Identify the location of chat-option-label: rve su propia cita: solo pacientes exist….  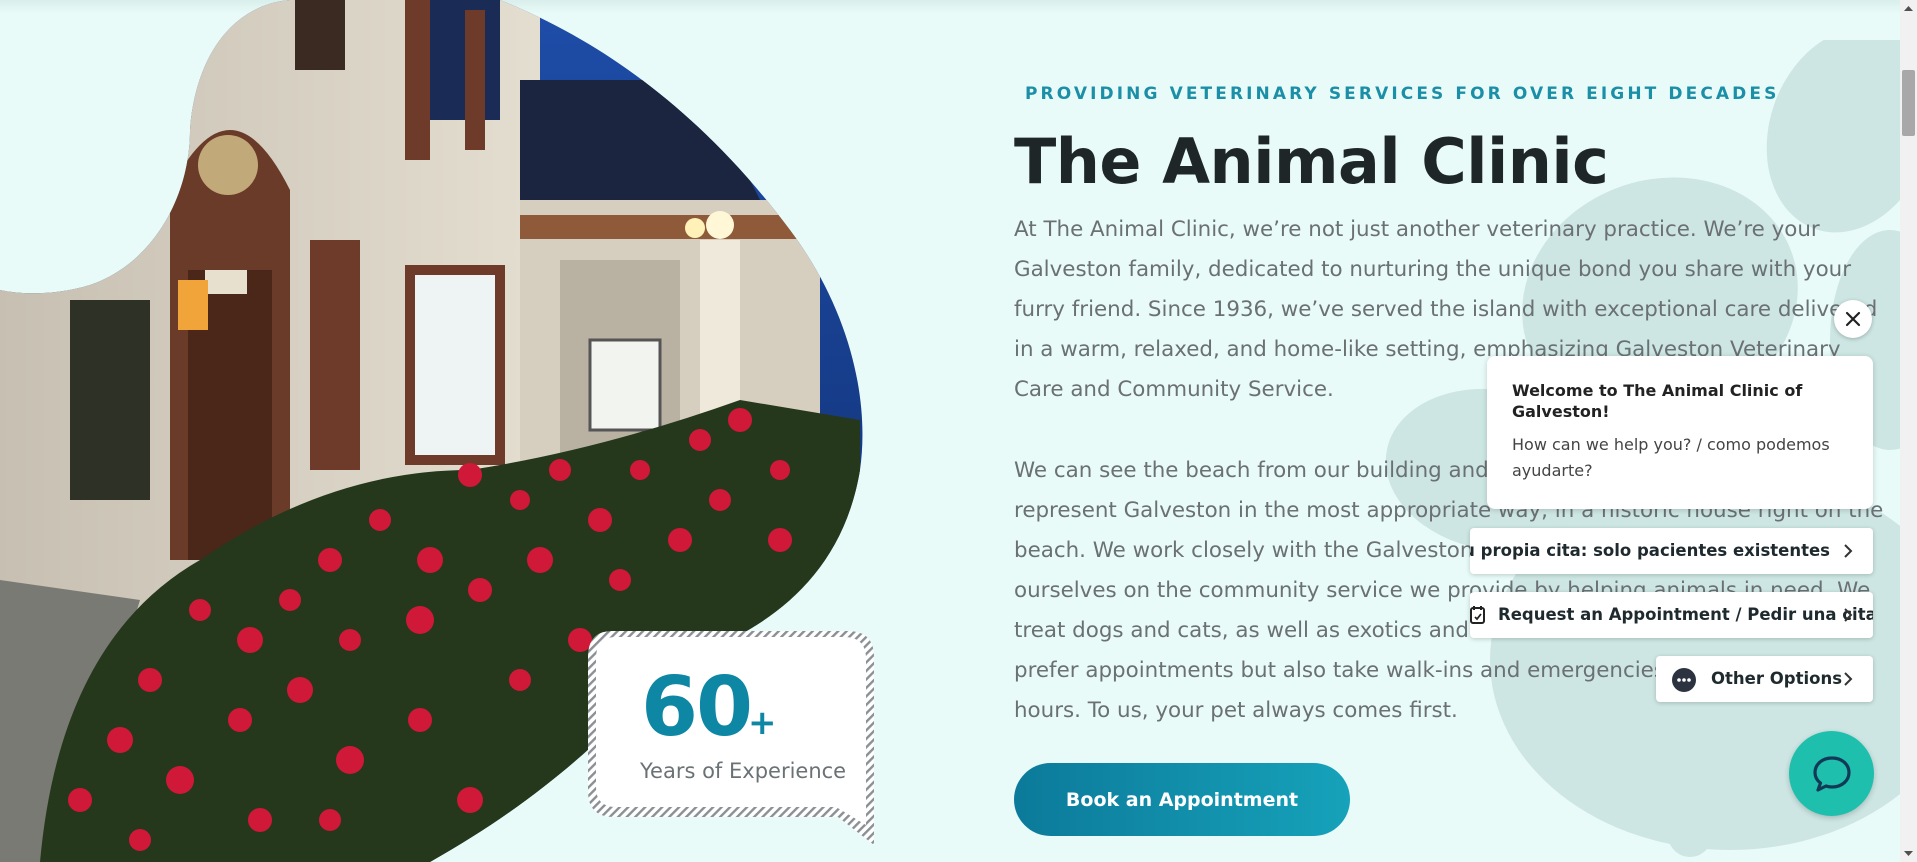
(1650, 550).